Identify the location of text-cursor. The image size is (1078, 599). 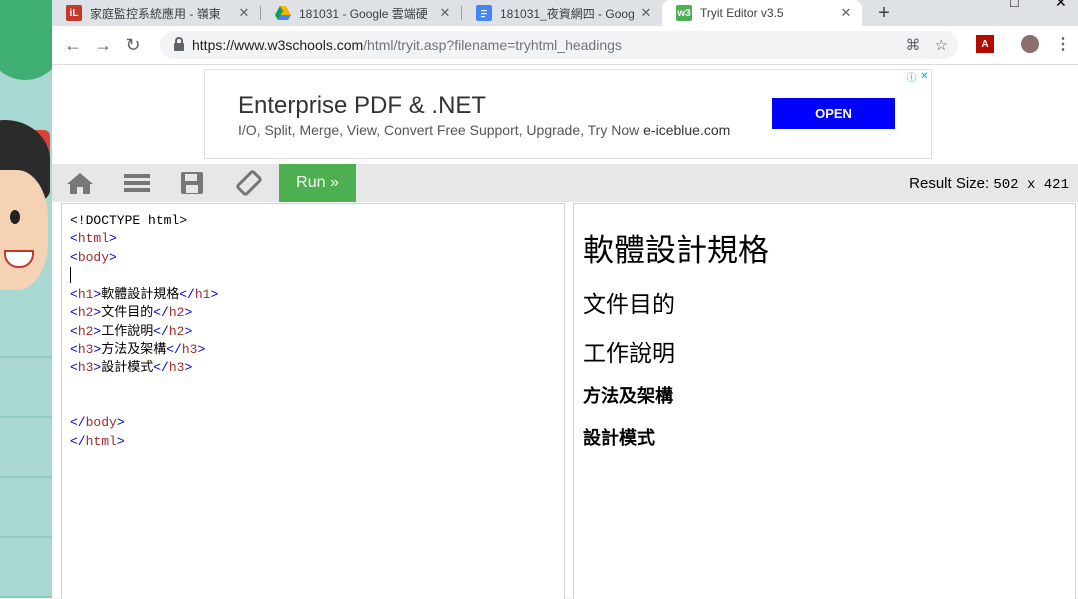
(70, 274).